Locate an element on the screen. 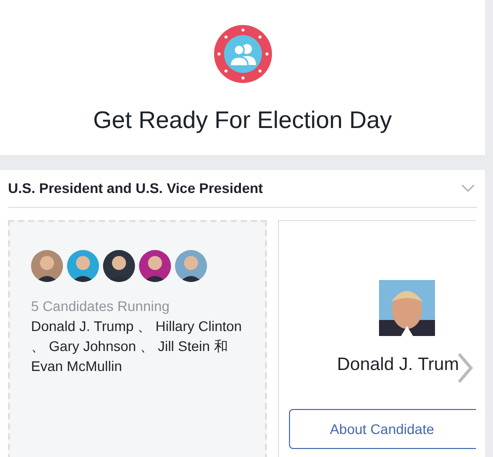 Image resolution: width=493 pixels, height=457 pixels. page-title: Get Ready For Election Day is located at coordinates (242, 121).